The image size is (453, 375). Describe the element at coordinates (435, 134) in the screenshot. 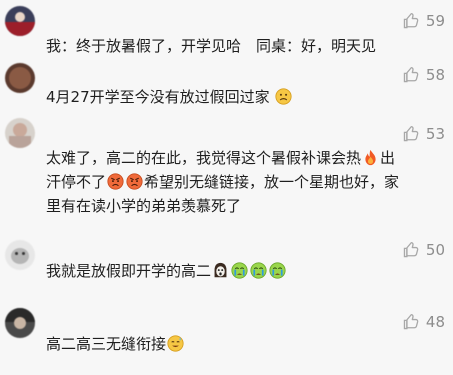

I see `like-count: 53` at that location.